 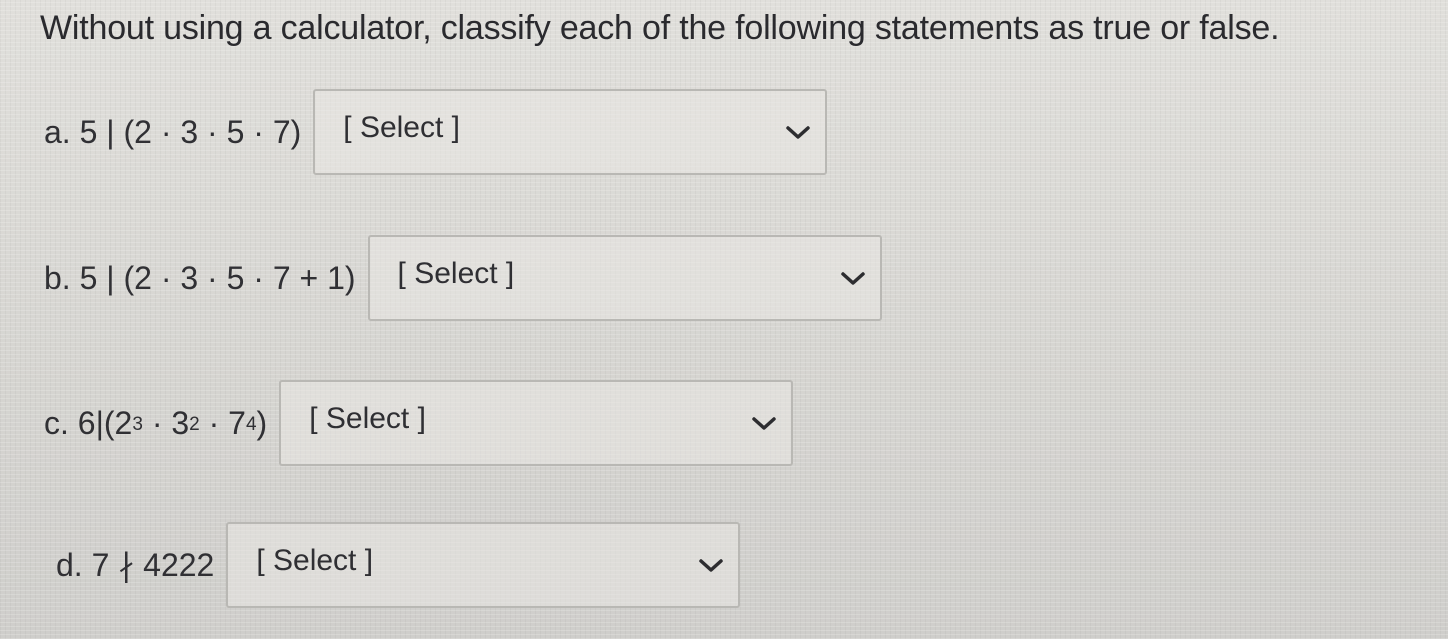 I want to click on answer-select-b: [ Select ], so click(x=624, y=278).